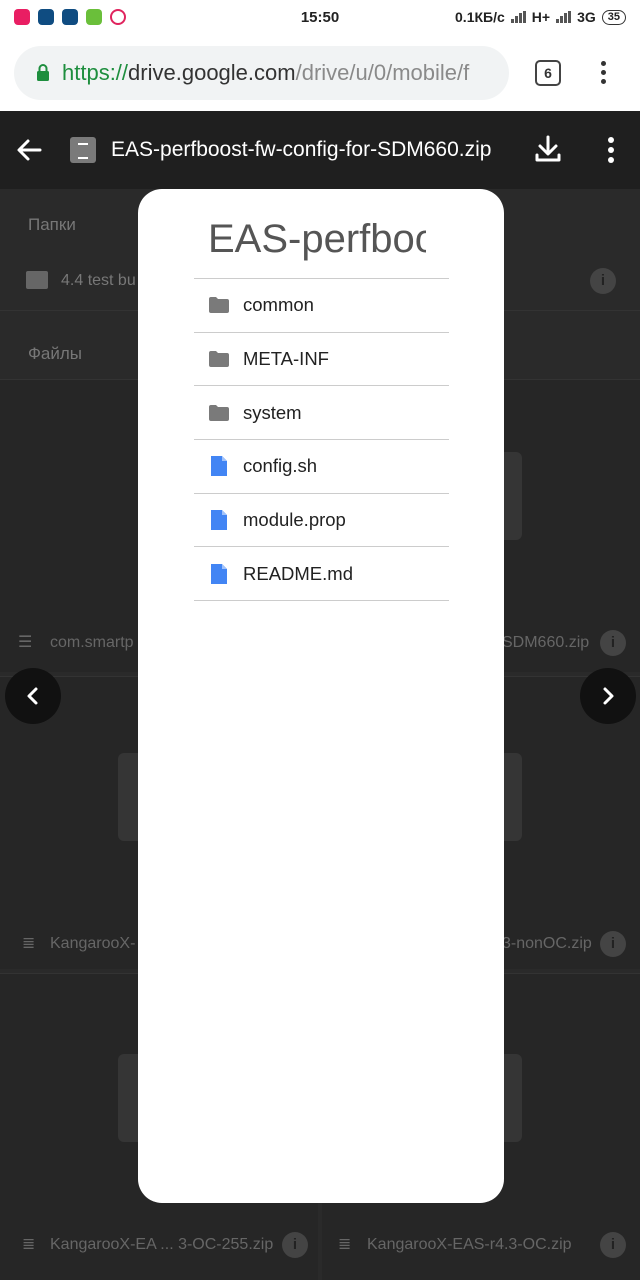 This screenshot has width=640, height=1280. What do you see at coordinates (546, 642) in the screenshot?
I see `file-tile-name: SDM660.zip` at bounding box center [546, 642].